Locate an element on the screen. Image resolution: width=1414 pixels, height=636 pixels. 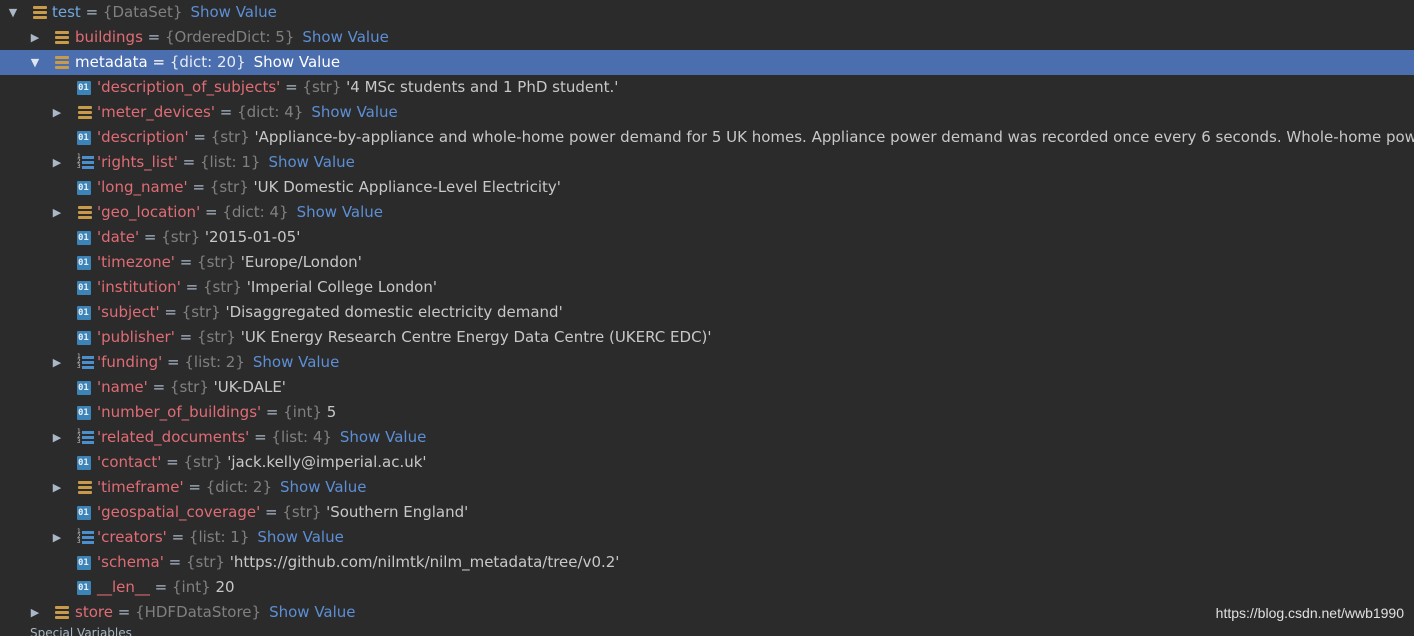
variable-name: test is located at coordinates (66, 12).